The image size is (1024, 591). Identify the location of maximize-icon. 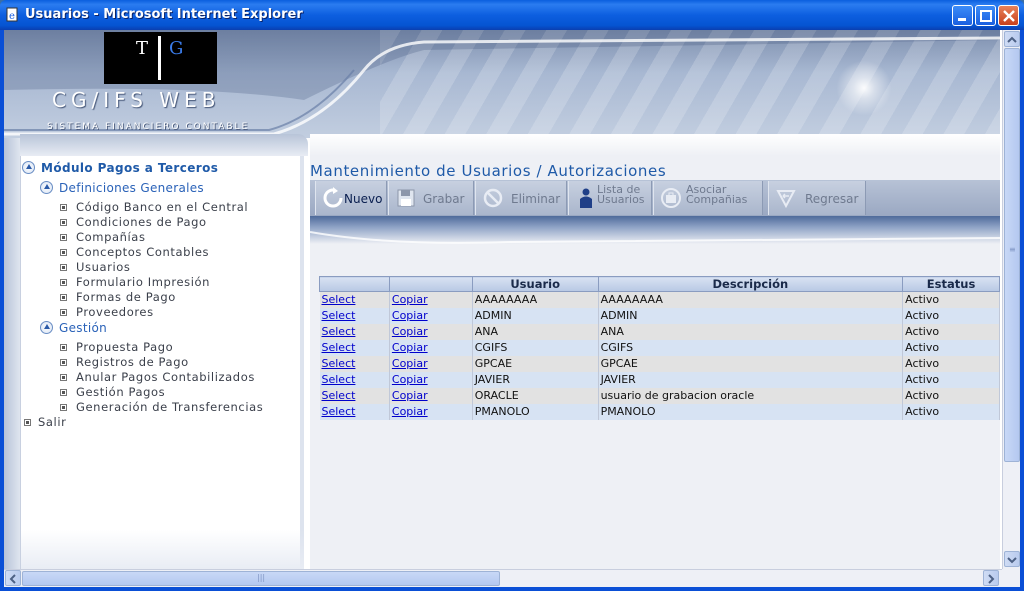
(986, 16).